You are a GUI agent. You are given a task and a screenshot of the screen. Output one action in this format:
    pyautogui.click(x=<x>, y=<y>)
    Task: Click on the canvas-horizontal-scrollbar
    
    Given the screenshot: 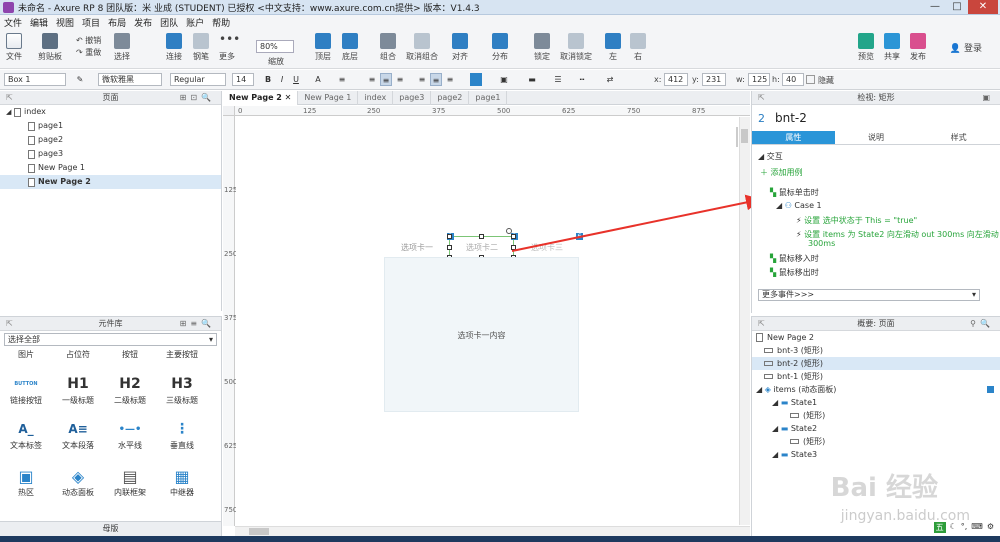 What is the action you would take?
    pyautogui.click(x=492, y=531)
    